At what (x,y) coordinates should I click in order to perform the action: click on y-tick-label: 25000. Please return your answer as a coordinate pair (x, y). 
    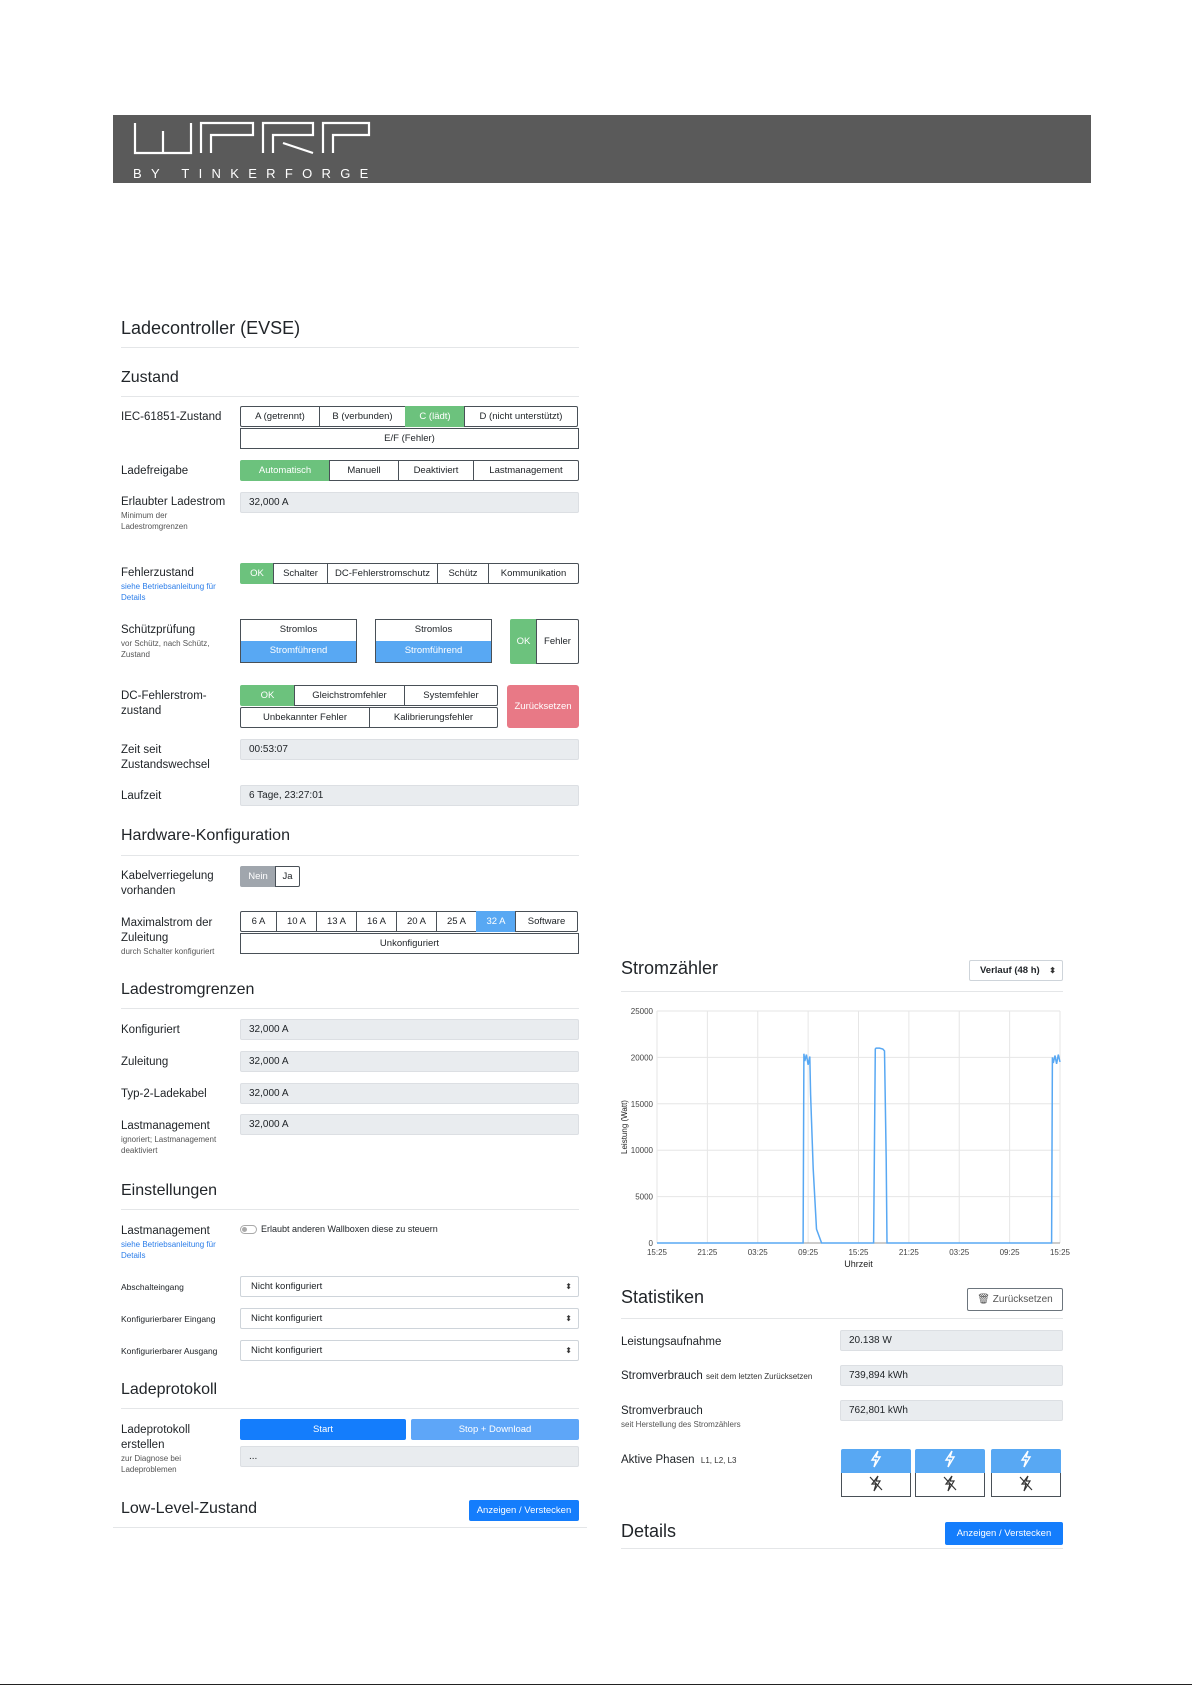
    Looking at the image, I should click on (642, 1011).